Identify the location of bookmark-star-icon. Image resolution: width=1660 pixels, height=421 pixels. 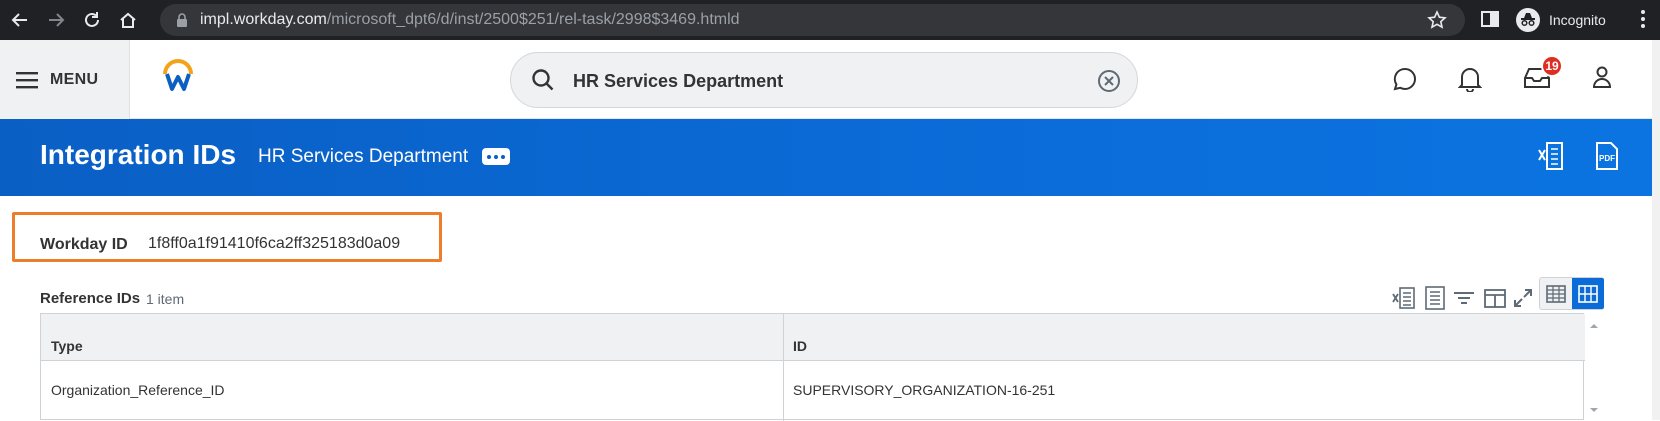
(1437, 22).